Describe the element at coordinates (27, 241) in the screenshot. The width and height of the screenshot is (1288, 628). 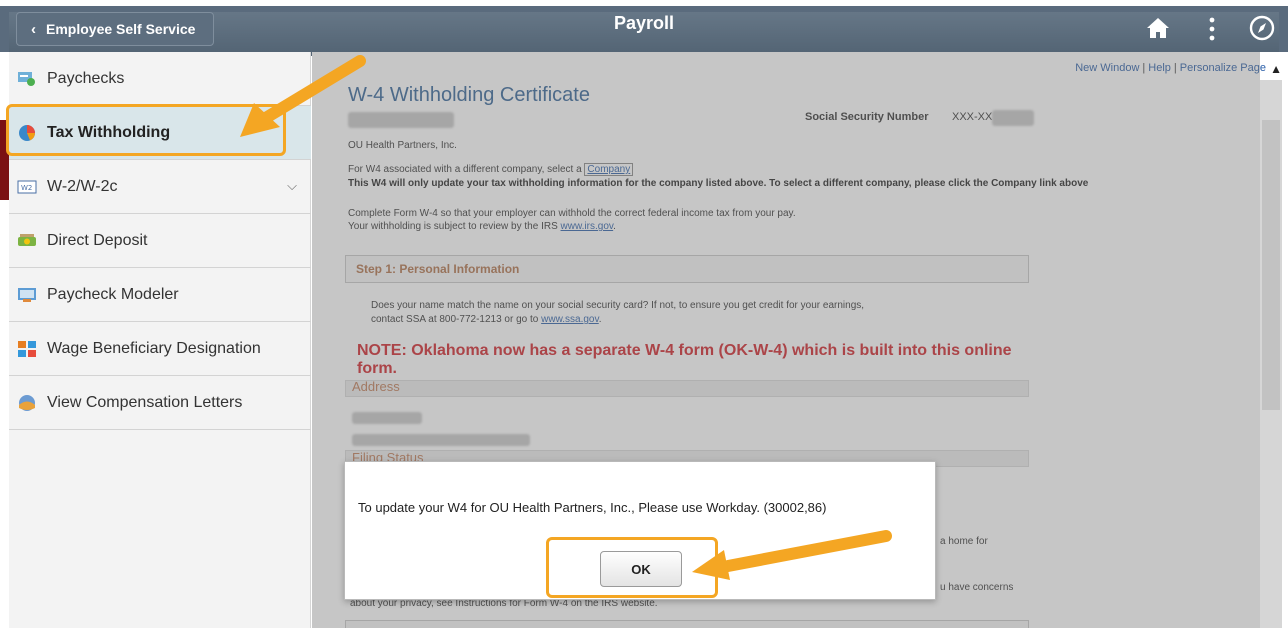
I see `money-icon` at that location.